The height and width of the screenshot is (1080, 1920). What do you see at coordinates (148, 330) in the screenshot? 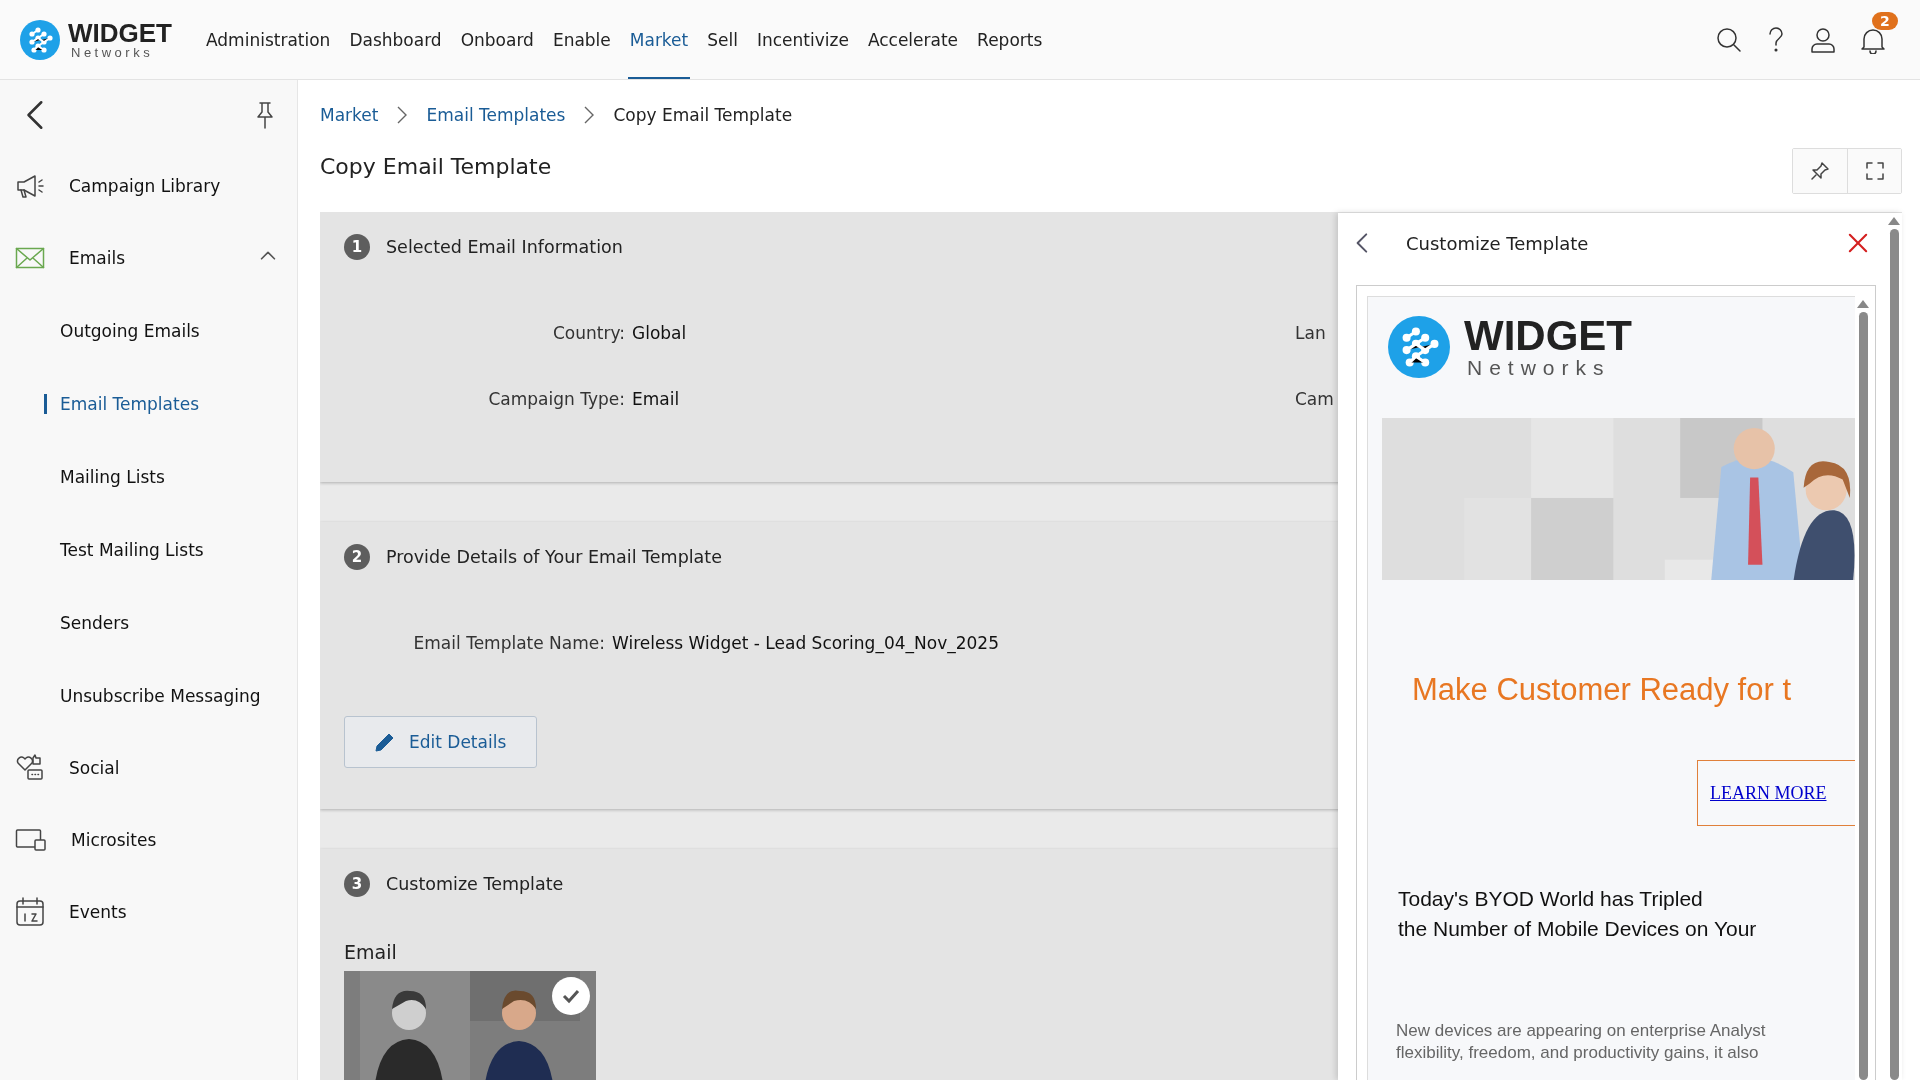
I see `sidebar-subitem: Outgoing Emails` at bounding box center [148, 330].